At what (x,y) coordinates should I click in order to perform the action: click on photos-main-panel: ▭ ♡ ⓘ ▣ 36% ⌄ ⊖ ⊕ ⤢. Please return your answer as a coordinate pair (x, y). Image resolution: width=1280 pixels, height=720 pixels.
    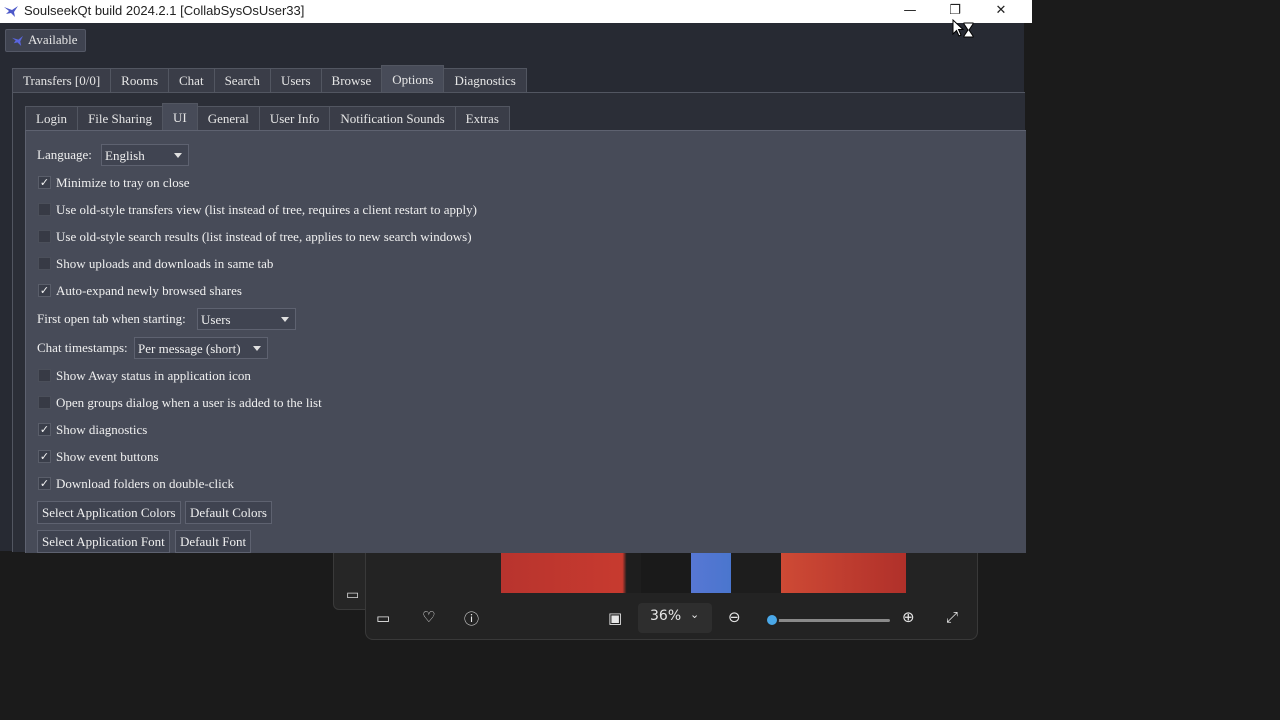
    Looking at the image, I should click on (671, 590).